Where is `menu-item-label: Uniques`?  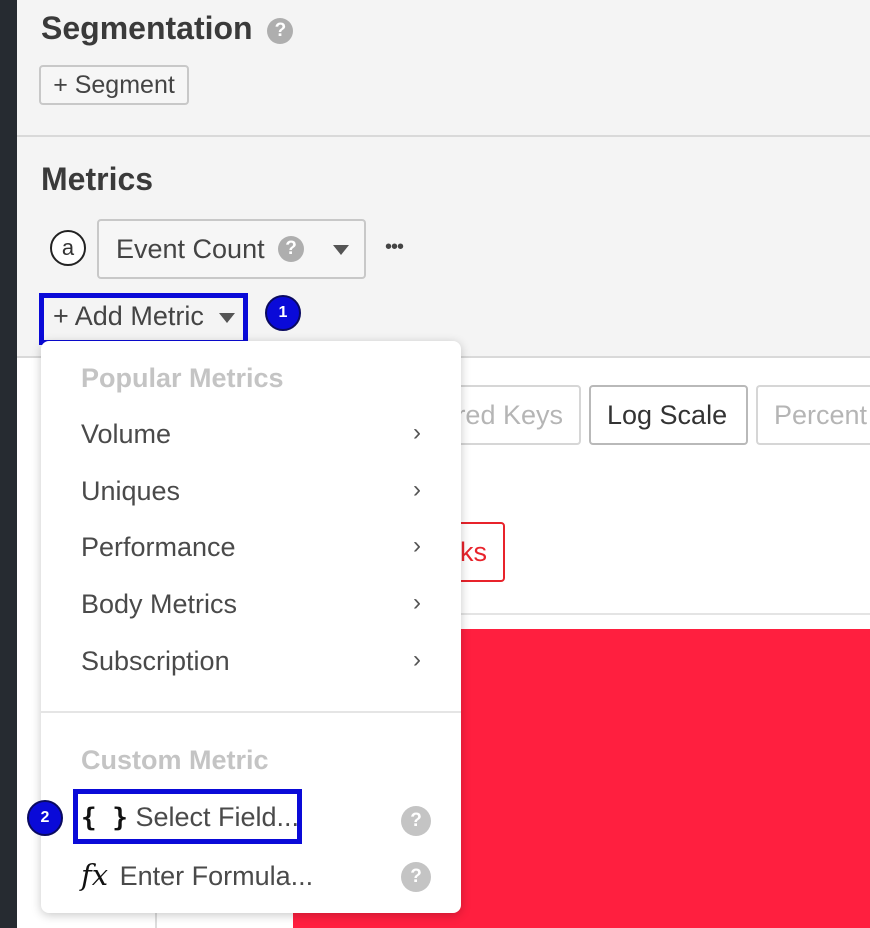
menu-item-label: Uniques is located at coordinates (131, 491).